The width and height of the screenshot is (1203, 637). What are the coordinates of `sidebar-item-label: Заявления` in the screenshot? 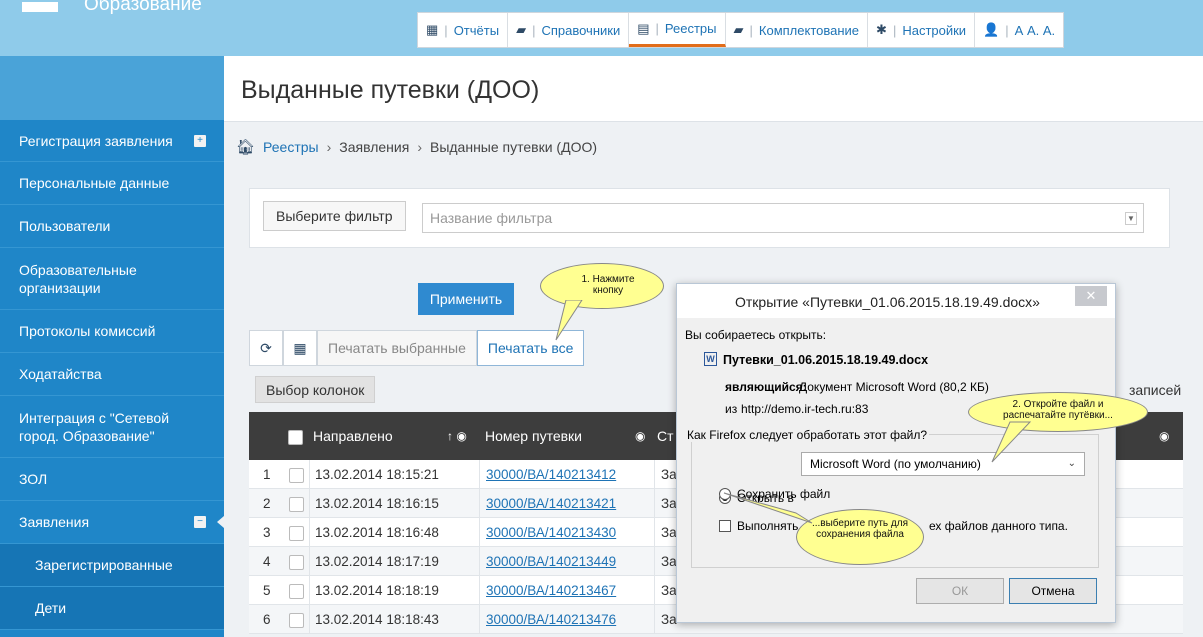 It's located at (54, 522).